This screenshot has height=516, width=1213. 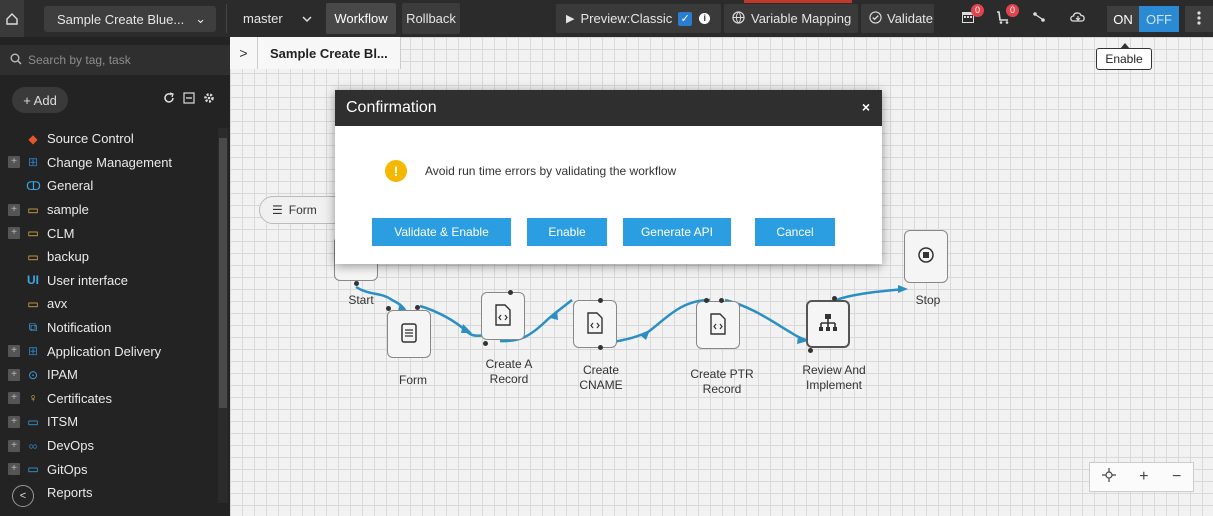 I want to click on form-node, so click(x=409, y=334).